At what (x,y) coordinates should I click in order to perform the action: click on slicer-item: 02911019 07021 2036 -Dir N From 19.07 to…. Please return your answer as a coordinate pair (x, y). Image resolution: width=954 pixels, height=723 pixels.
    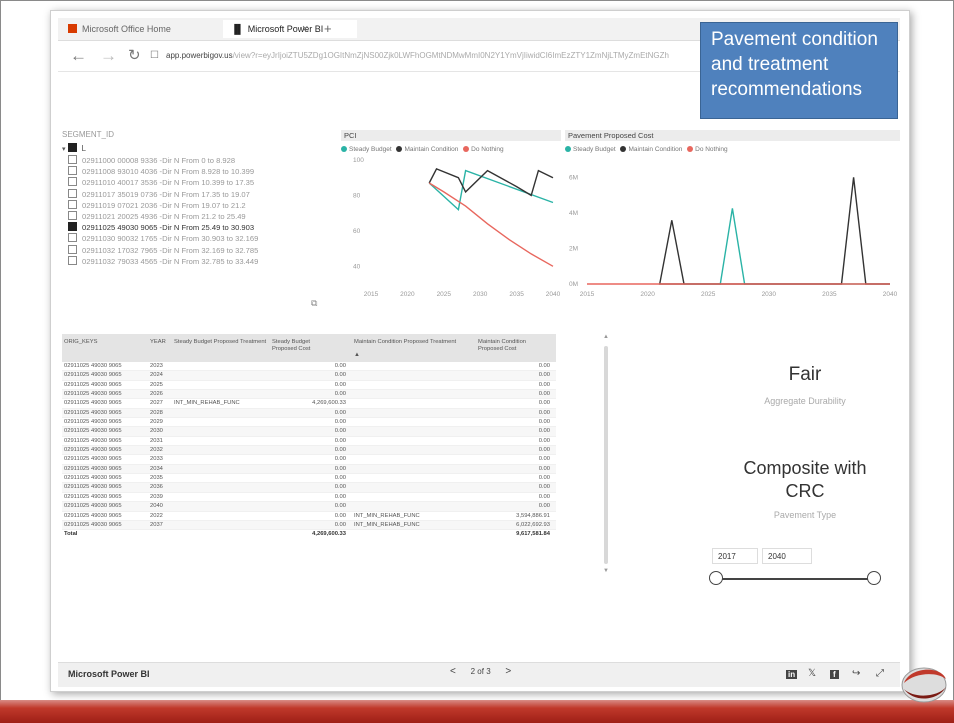
    Looking at the image, I should click on (195, 205).